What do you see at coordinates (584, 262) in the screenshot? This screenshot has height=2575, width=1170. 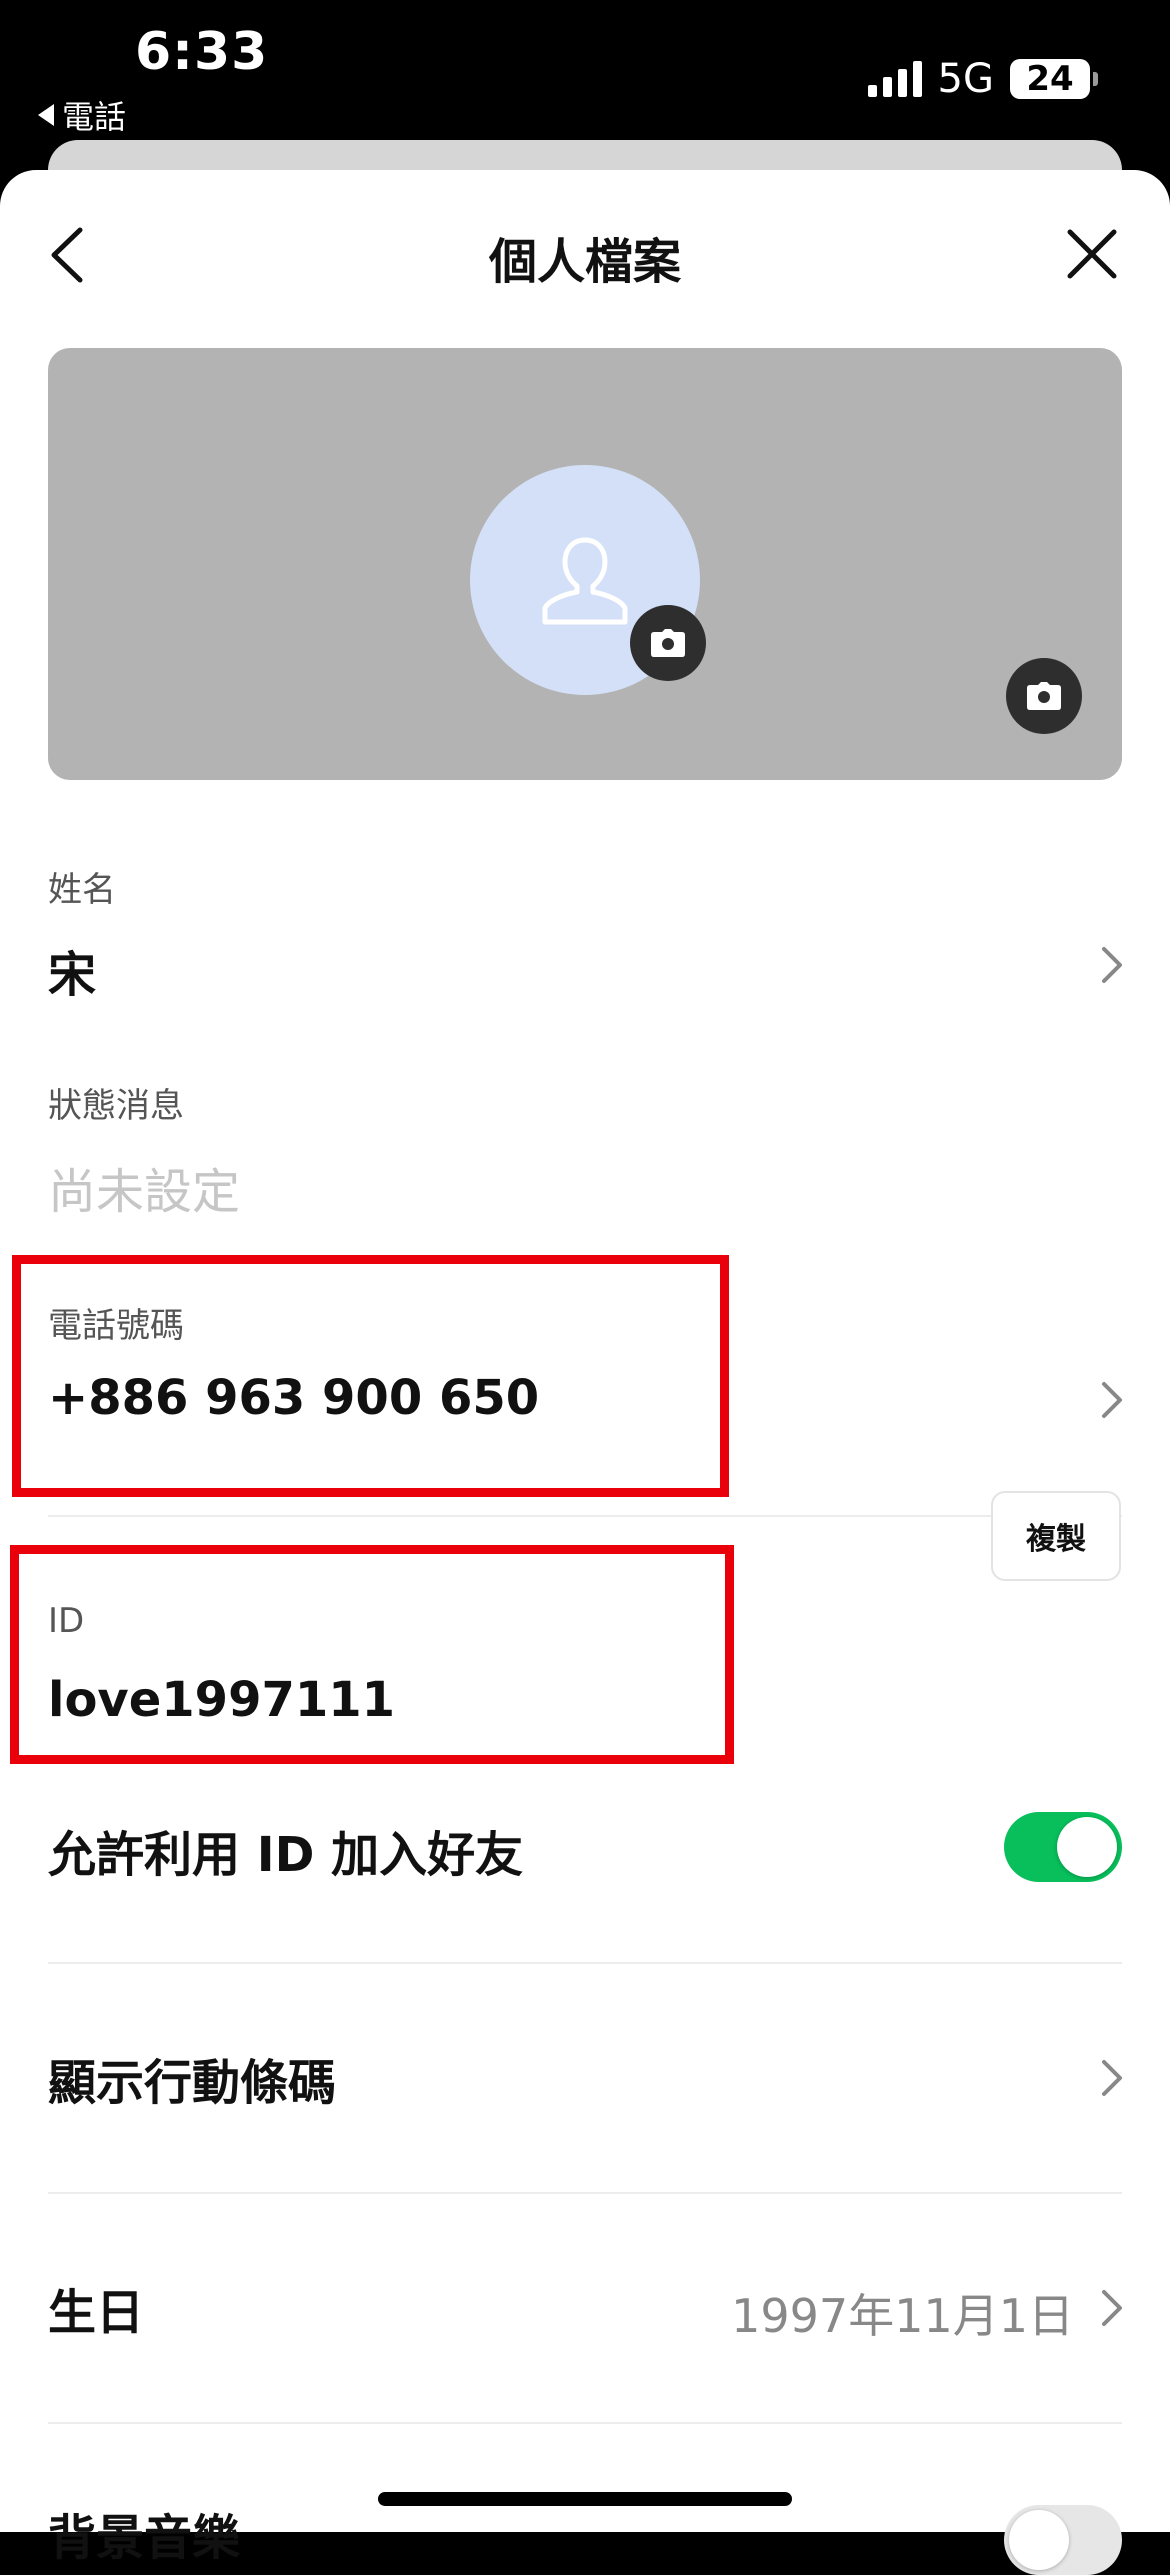 I see `page-title: 個人檔案` at bounding box center [584, 262].